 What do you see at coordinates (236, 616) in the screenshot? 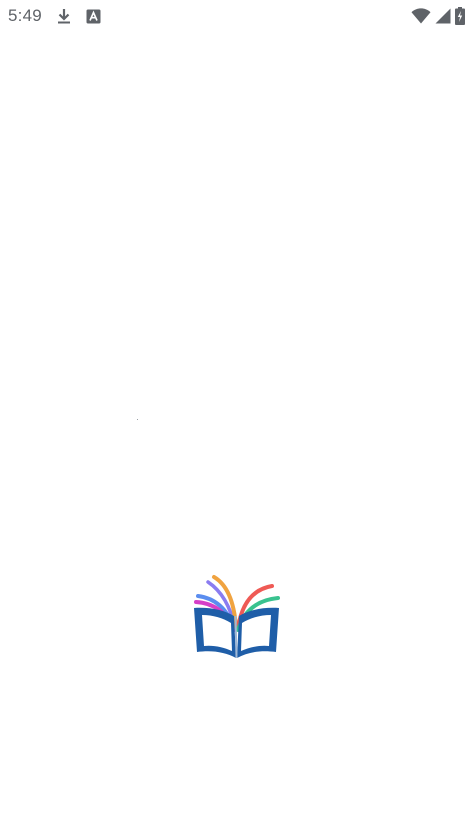
I see `open-book-logo-icon` at bounding box center [236, 616].